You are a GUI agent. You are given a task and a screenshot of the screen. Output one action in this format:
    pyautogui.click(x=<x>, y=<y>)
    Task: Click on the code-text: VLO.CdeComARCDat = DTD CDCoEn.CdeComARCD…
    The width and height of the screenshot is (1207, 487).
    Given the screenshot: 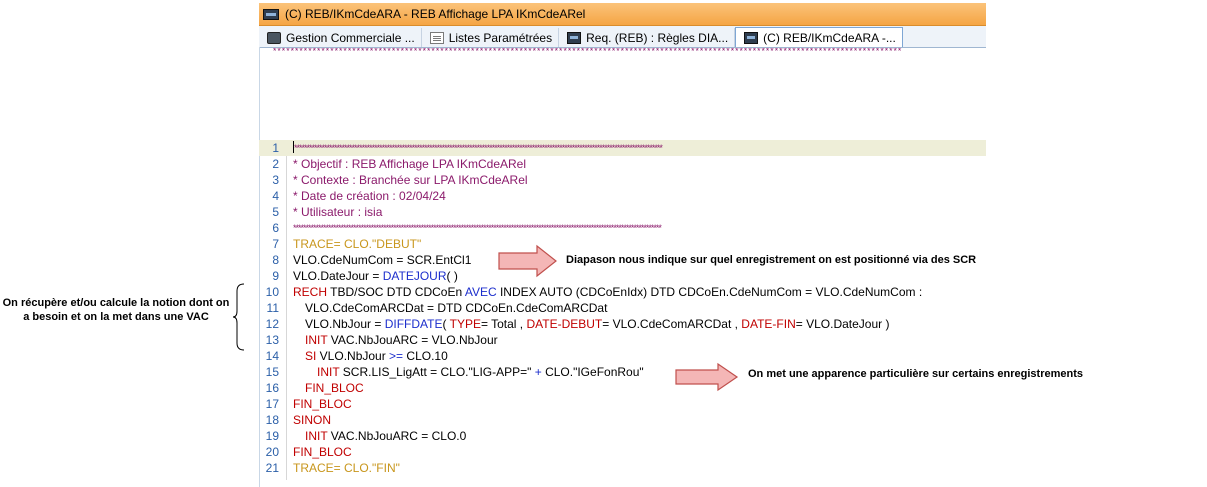 What is the action you would take?
    pyautogui.click(x=456, y=308)
    